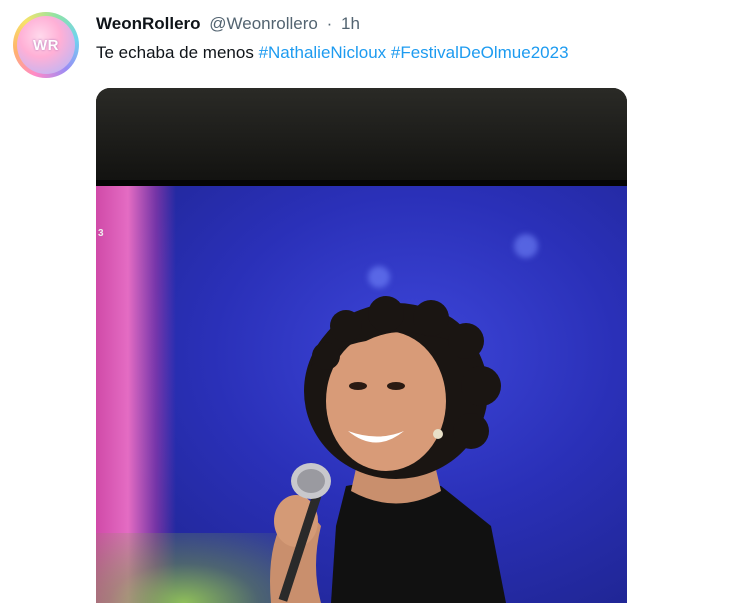  Describe the element at coordinates (350, 23) in the screenshot. I see `tweet-timestamp: 1h` at that location.